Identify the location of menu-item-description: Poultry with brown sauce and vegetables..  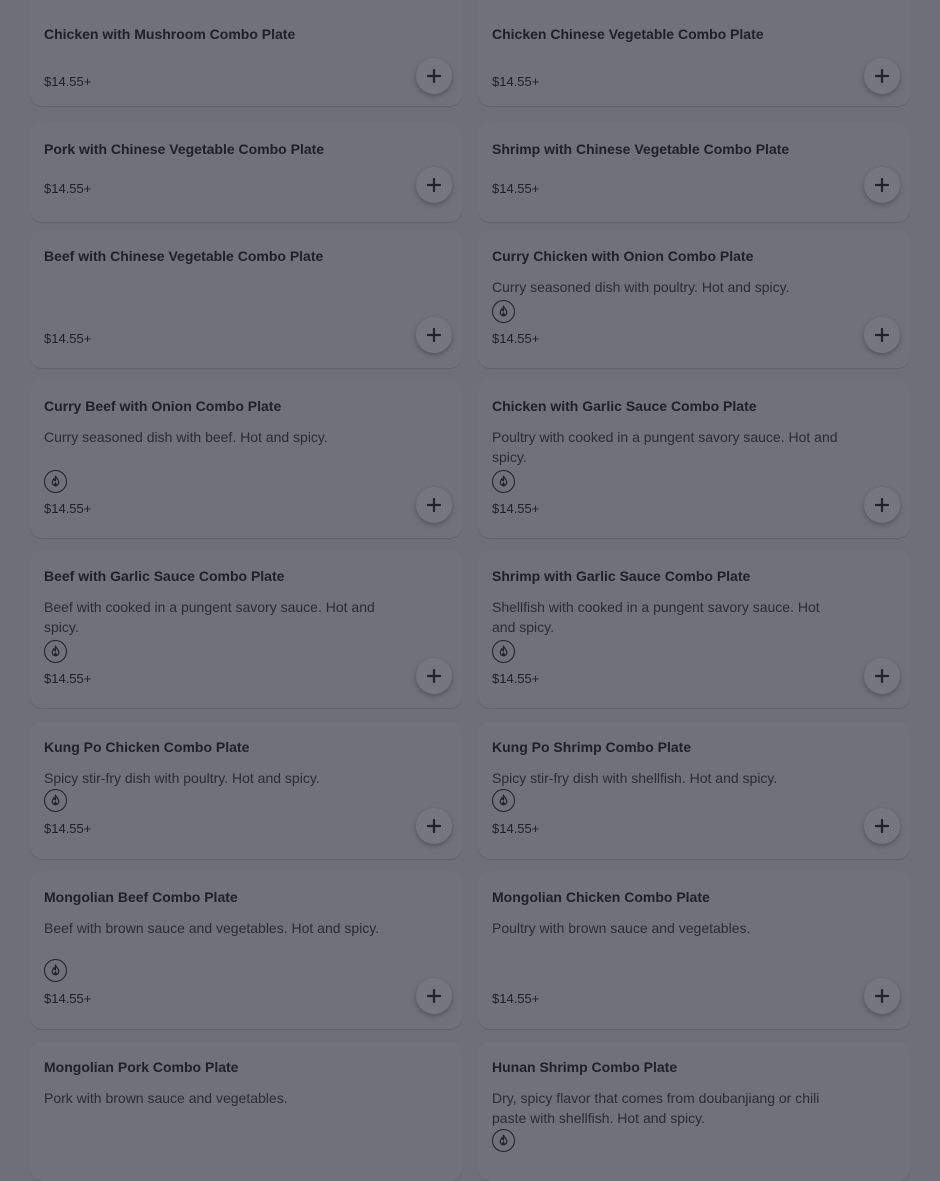
(621, 928).